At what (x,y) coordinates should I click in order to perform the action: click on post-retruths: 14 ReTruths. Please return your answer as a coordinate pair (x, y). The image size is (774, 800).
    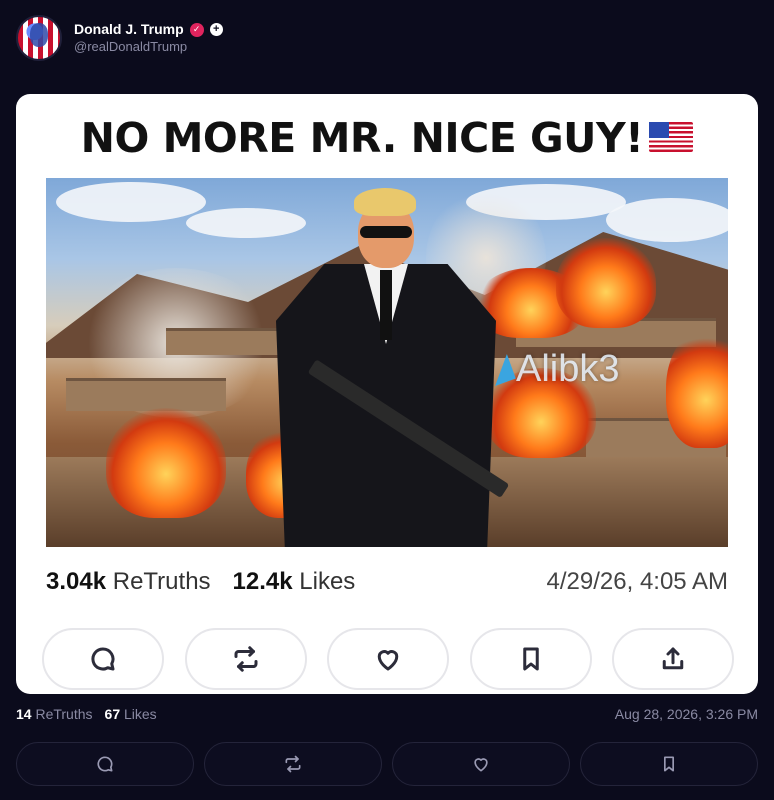
    Looking at the image, I should click on (54, 714).